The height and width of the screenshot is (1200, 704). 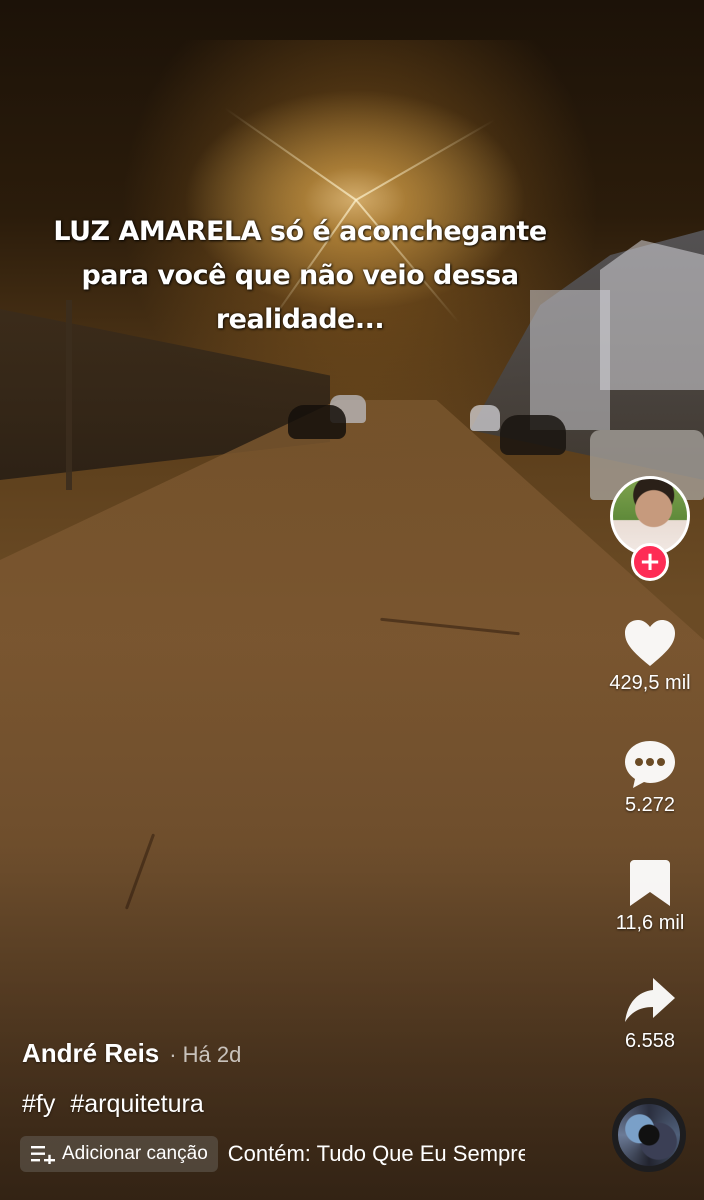 I want to click on playlist-add-icon, so click(x=43, y=1155).